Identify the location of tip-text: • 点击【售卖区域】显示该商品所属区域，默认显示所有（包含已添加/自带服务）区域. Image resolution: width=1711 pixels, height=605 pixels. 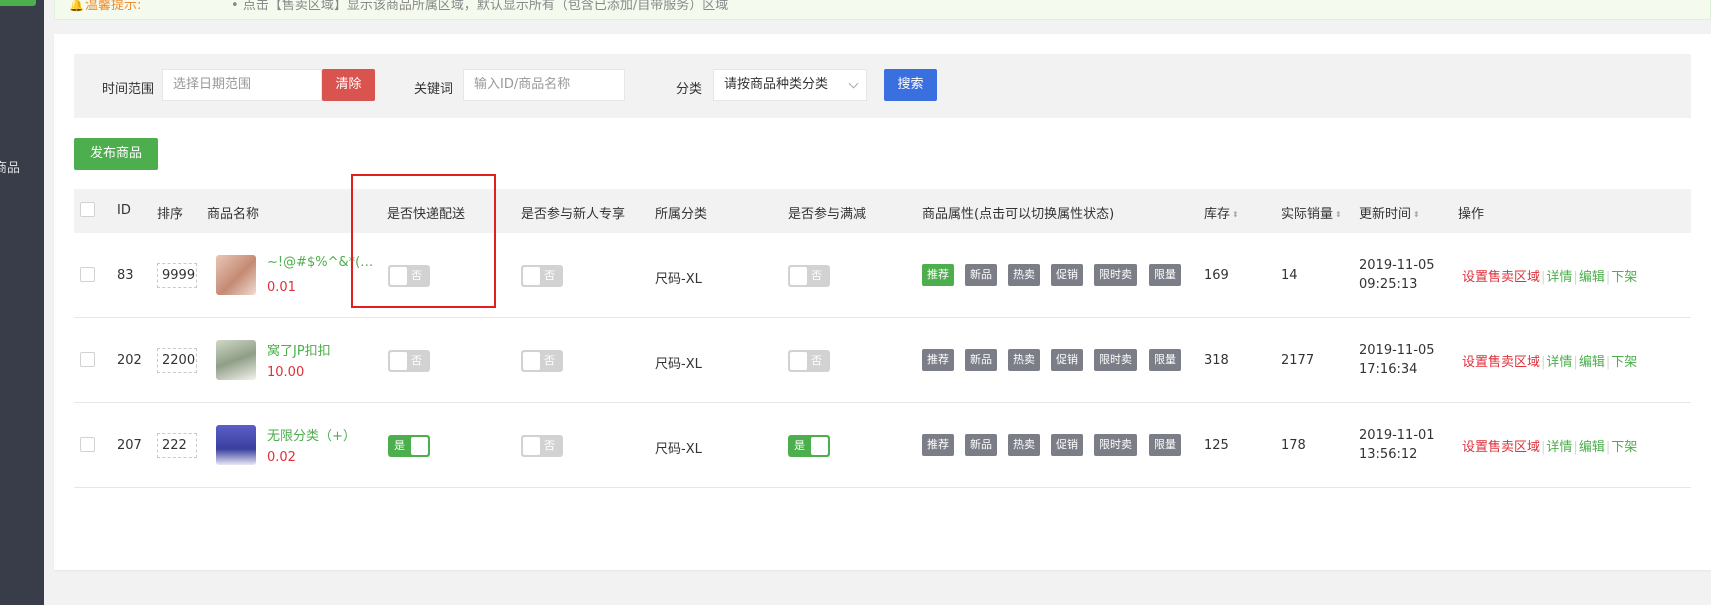
(480, 6).